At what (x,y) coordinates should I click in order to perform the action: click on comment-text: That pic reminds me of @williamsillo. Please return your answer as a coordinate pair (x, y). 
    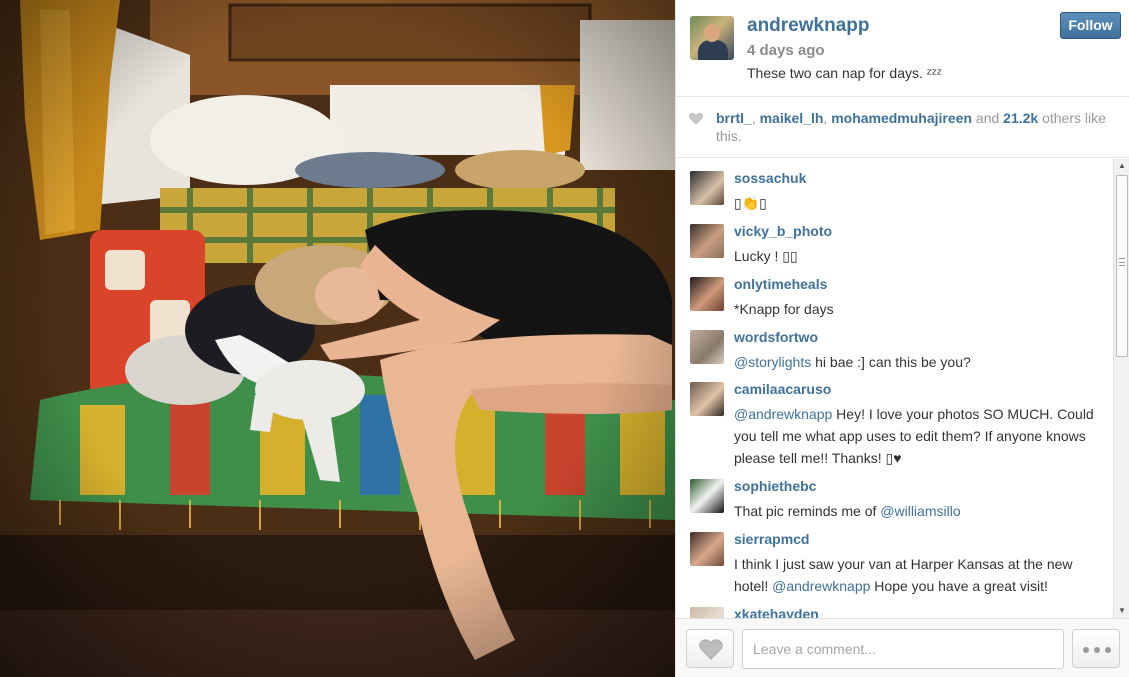
    Looking at the image, I should click on (920, 511).